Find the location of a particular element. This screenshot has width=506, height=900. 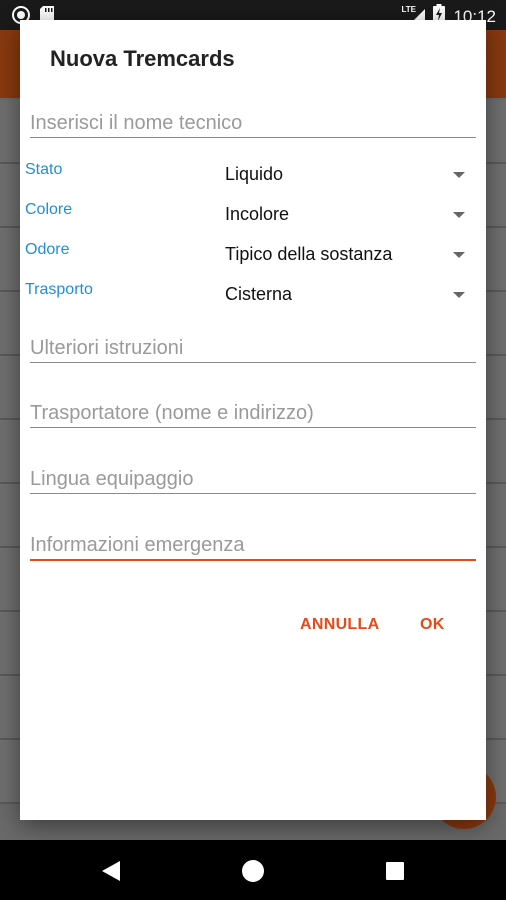

stato-label: Stato is located at coordinates (44, 169).